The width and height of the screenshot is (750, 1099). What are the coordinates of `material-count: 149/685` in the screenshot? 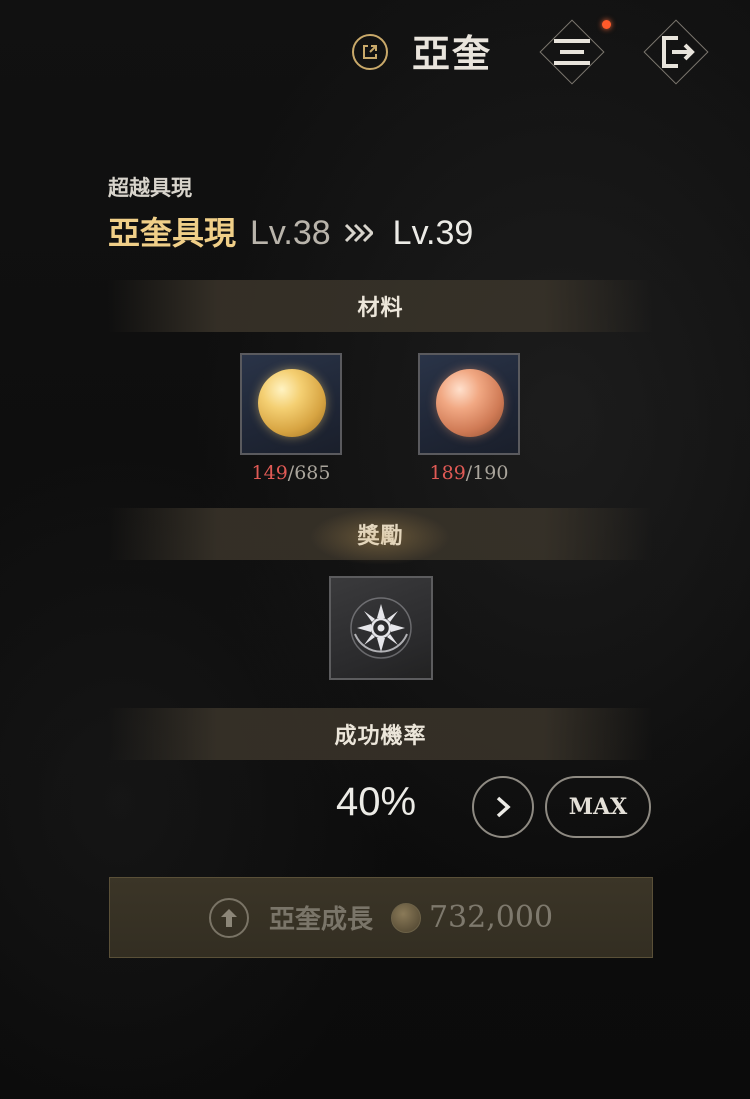 It's located at (291, 473).